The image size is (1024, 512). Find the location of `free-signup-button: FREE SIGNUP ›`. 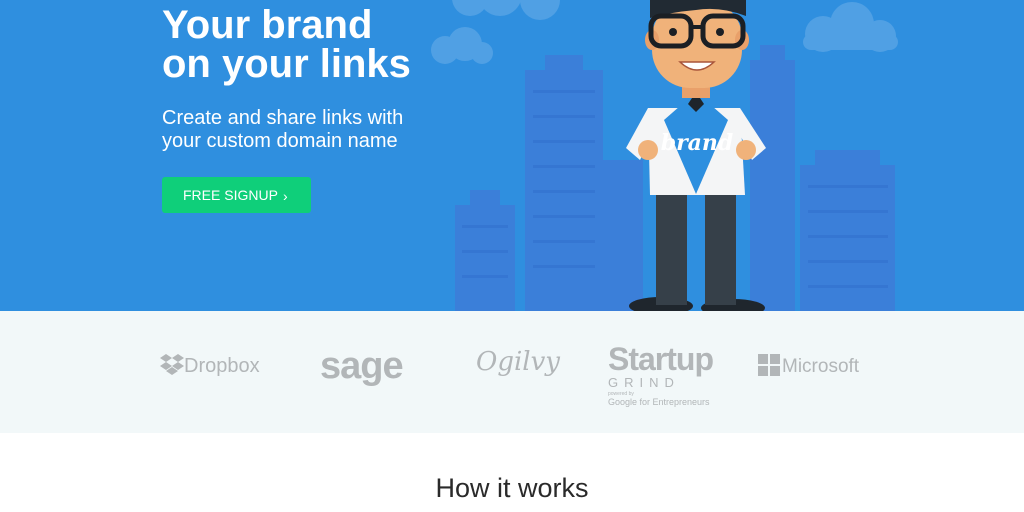

free-signup-button: FREE SIGNUP › is located at coordinates (236, 195).